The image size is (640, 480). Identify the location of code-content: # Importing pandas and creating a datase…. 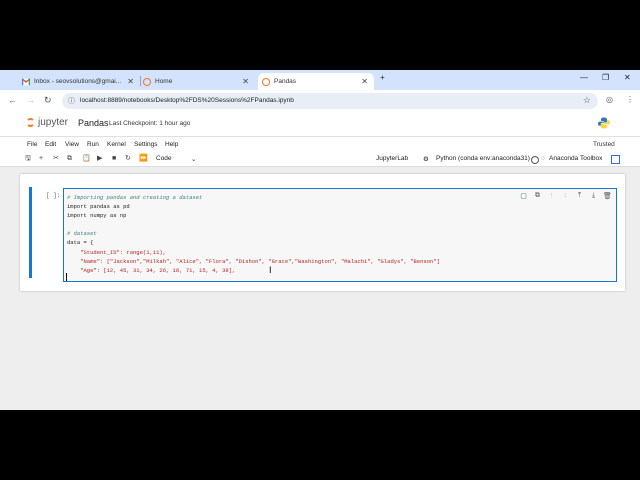
(253, 234).